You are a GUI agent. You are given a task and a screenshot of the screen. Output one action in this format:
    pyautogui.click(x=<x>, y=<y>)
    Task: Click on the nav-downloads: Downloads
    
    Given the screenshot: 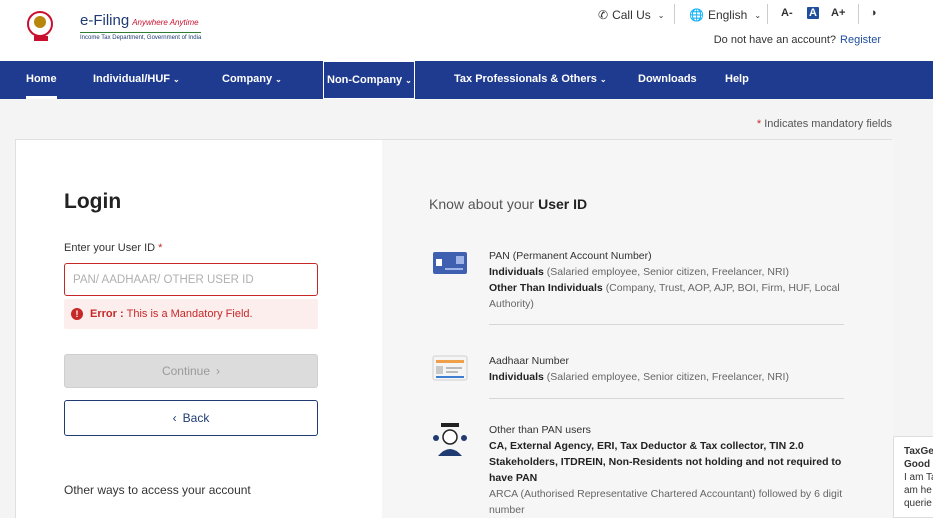 What is the action you would take?
    pyautogui.click(x=667, y=80)
    